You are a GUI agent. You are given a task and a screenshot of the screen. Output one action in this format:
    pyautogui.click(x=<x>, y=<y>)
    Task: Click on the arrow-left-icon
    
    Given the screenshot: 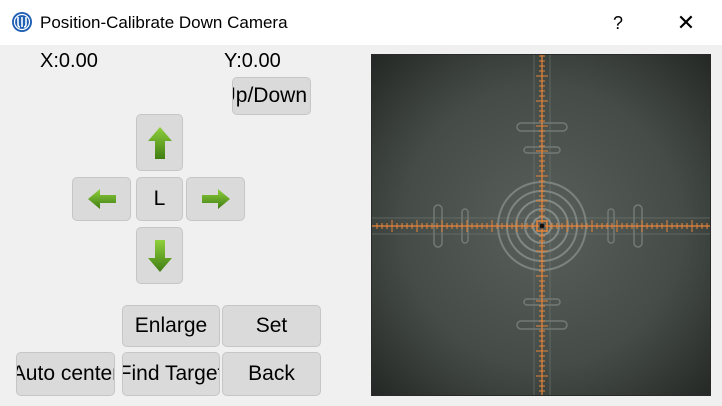 What is the action you would take?
    pyautogui.click(x=101, y=199)
    